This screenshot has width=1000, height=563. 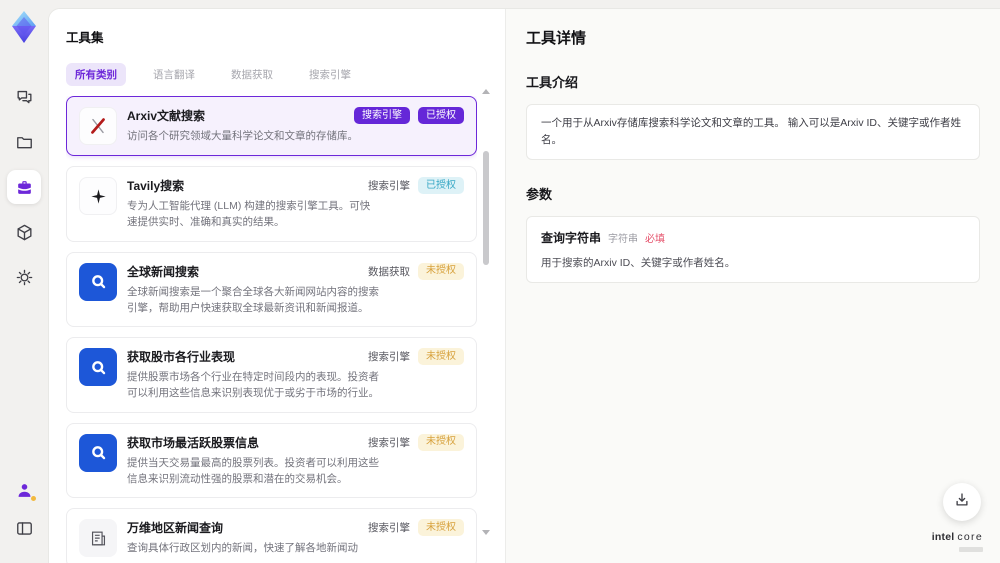 I want to click on left-rail, so click(x=24, y=281).